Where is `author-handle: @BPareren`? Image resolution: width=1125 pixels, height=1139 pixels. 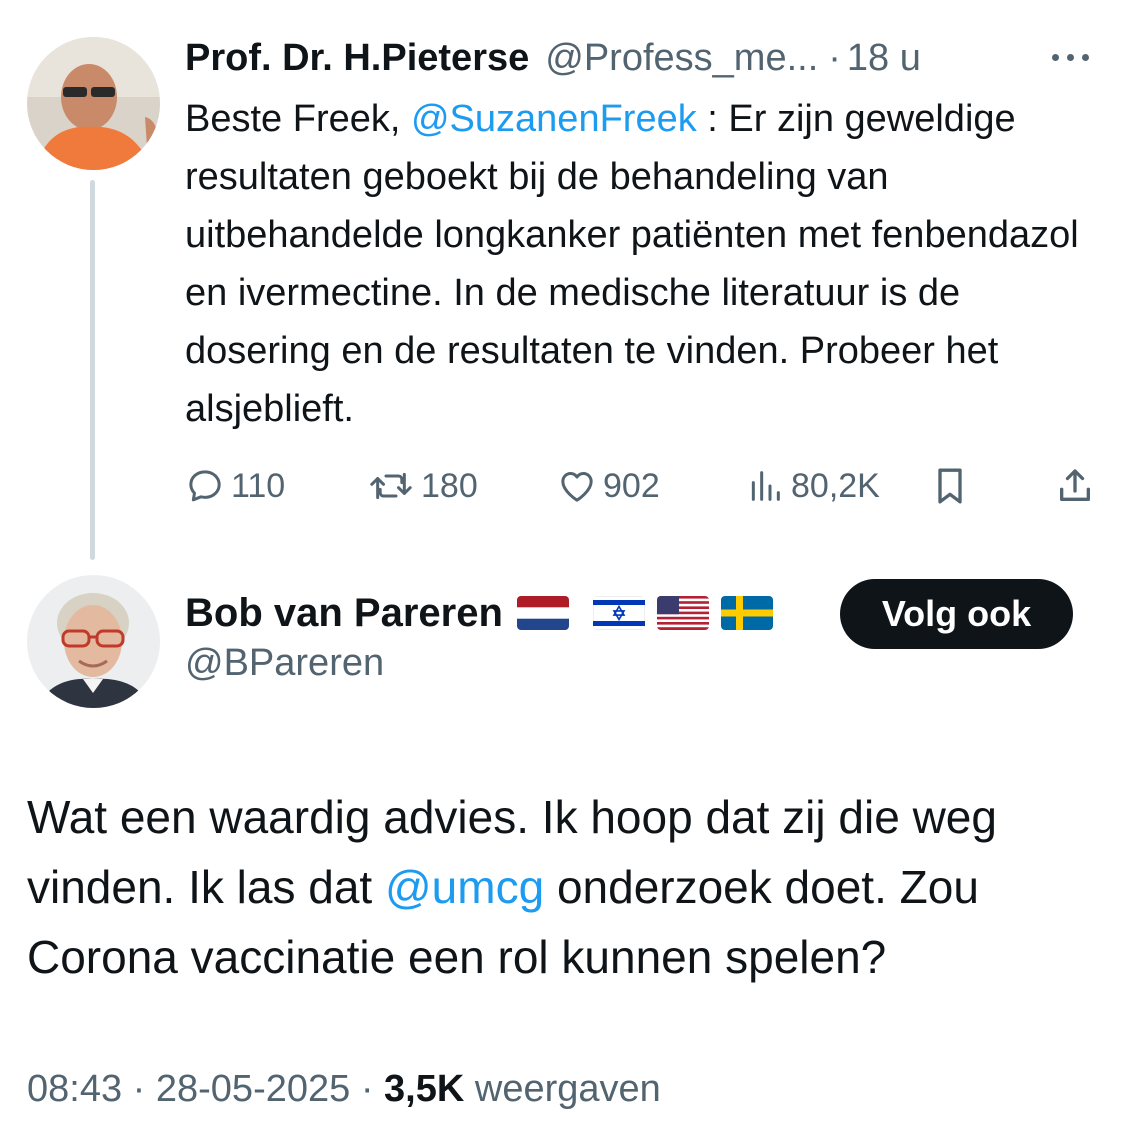
author-handle: @BPareren is located at coordinates (284, 663).